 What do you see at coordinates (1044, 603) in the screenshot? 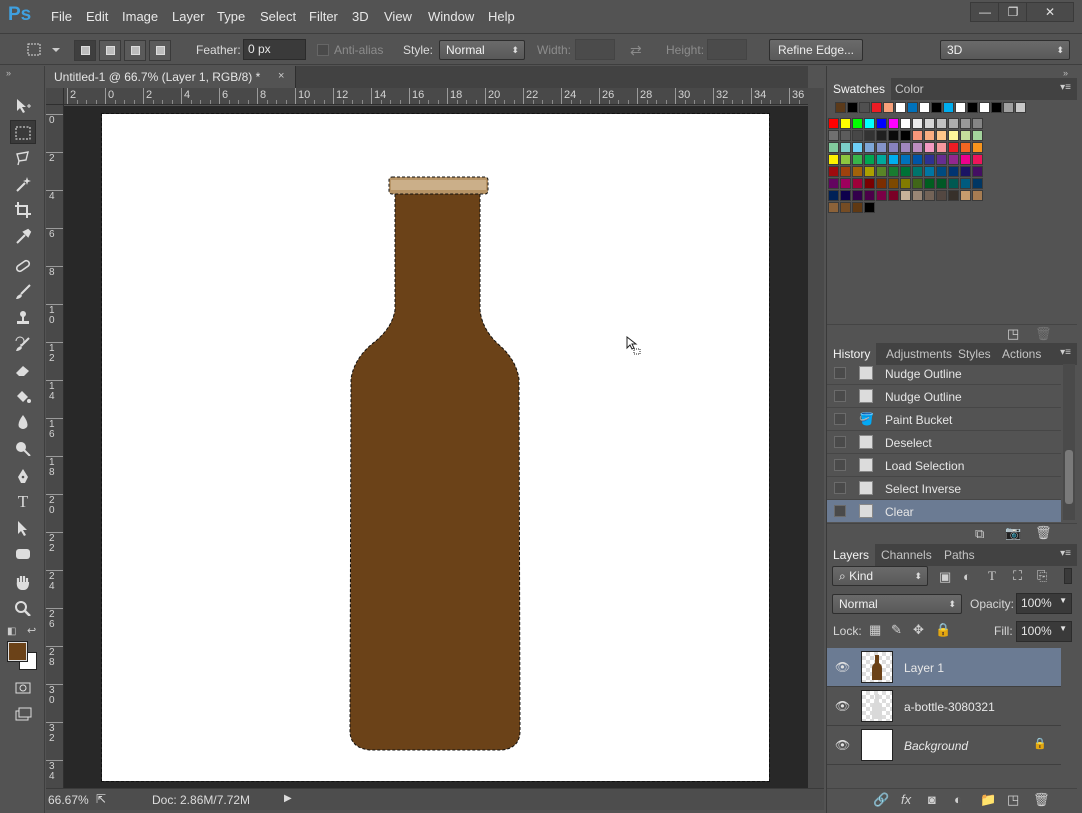
I see `opacity-input: 100% ▼` at bounding box center [1044, 603].